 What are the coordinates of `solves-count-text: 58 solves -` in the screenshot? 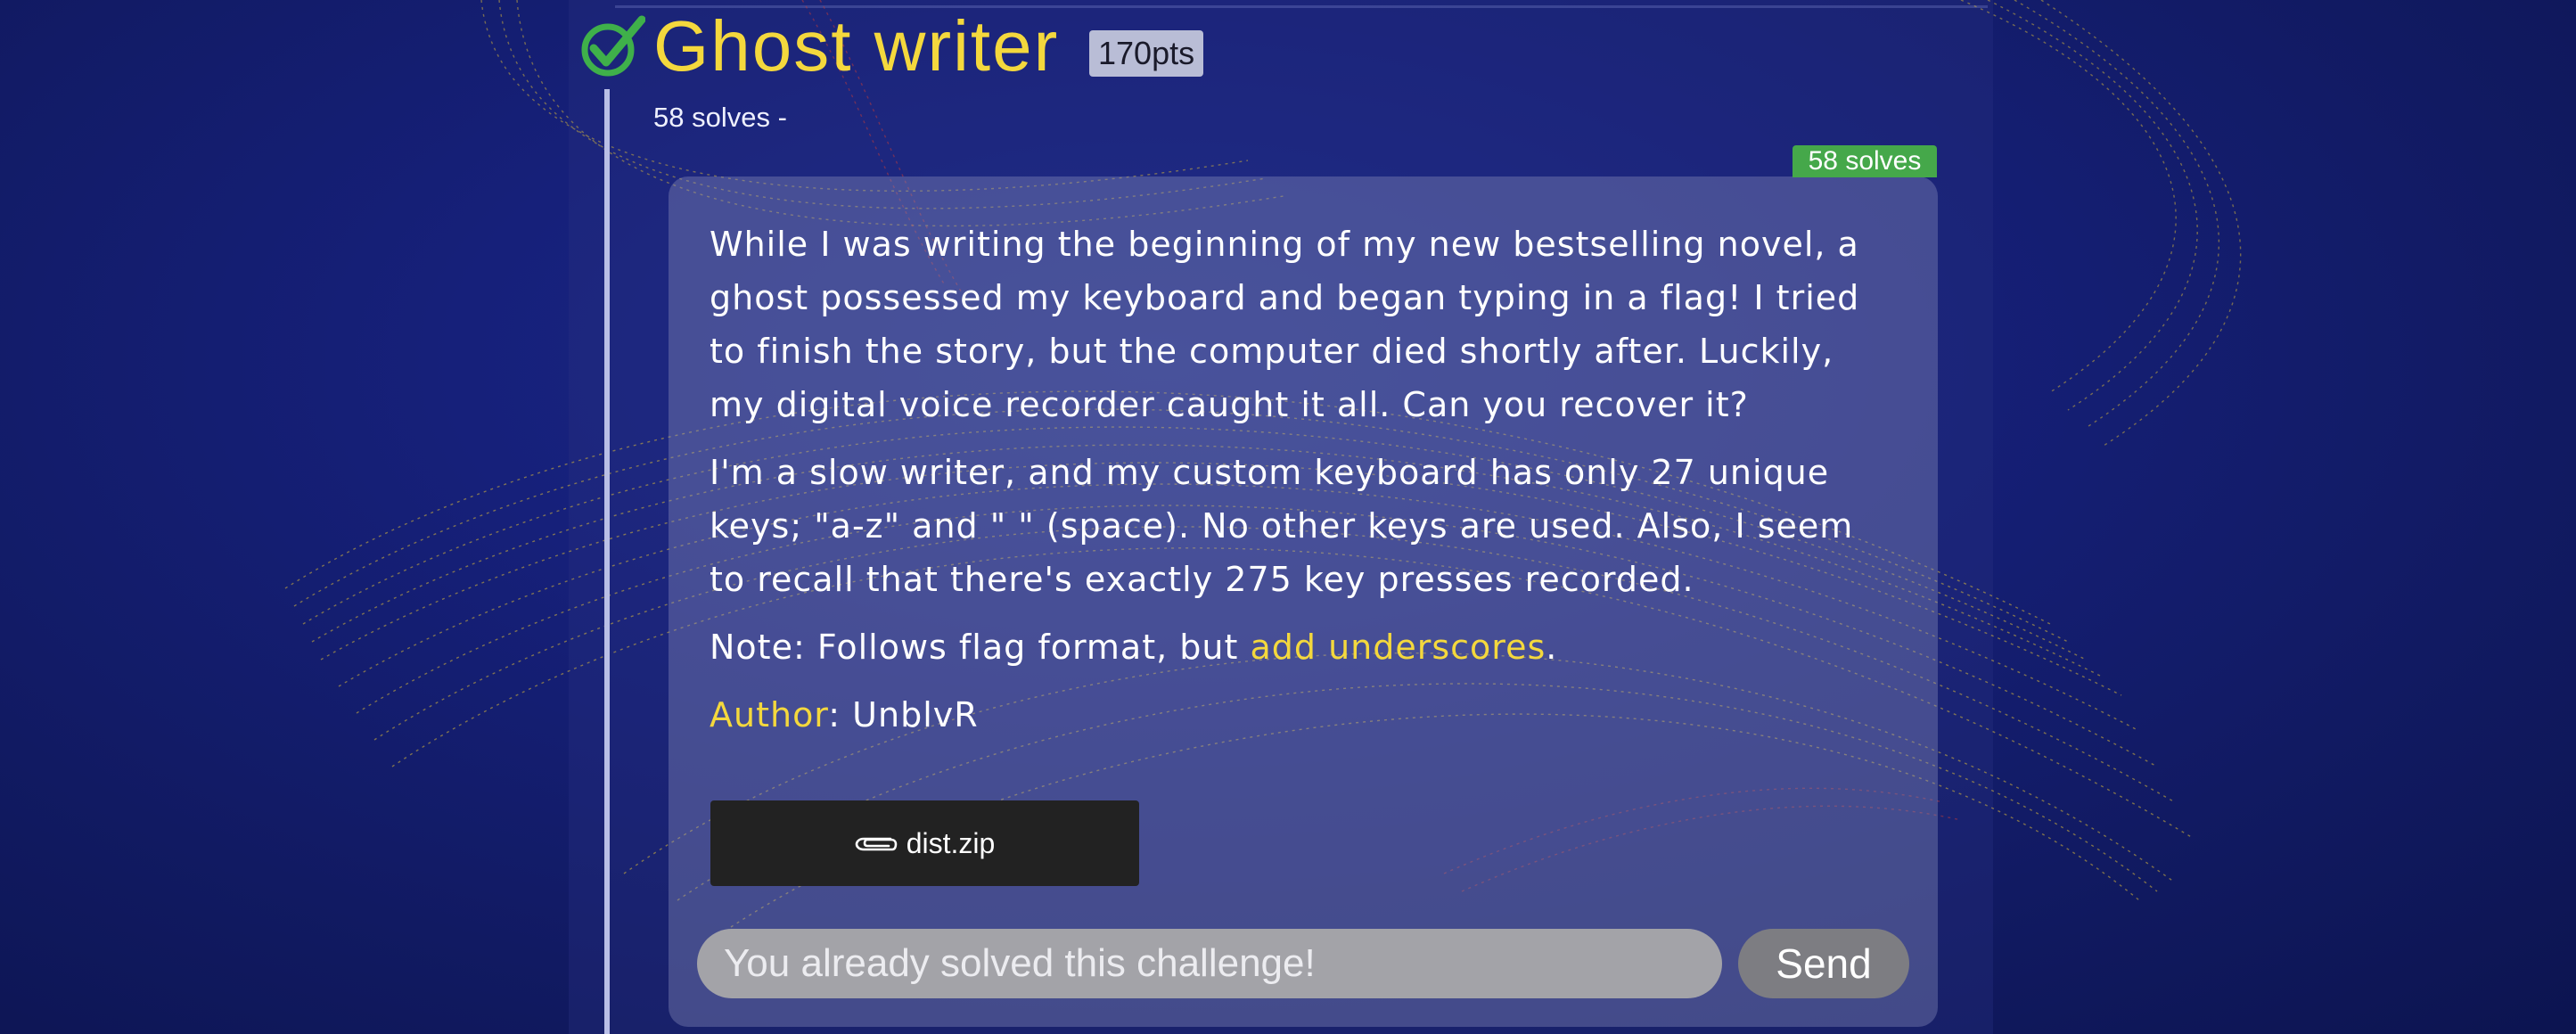 It's located at (720, 117).